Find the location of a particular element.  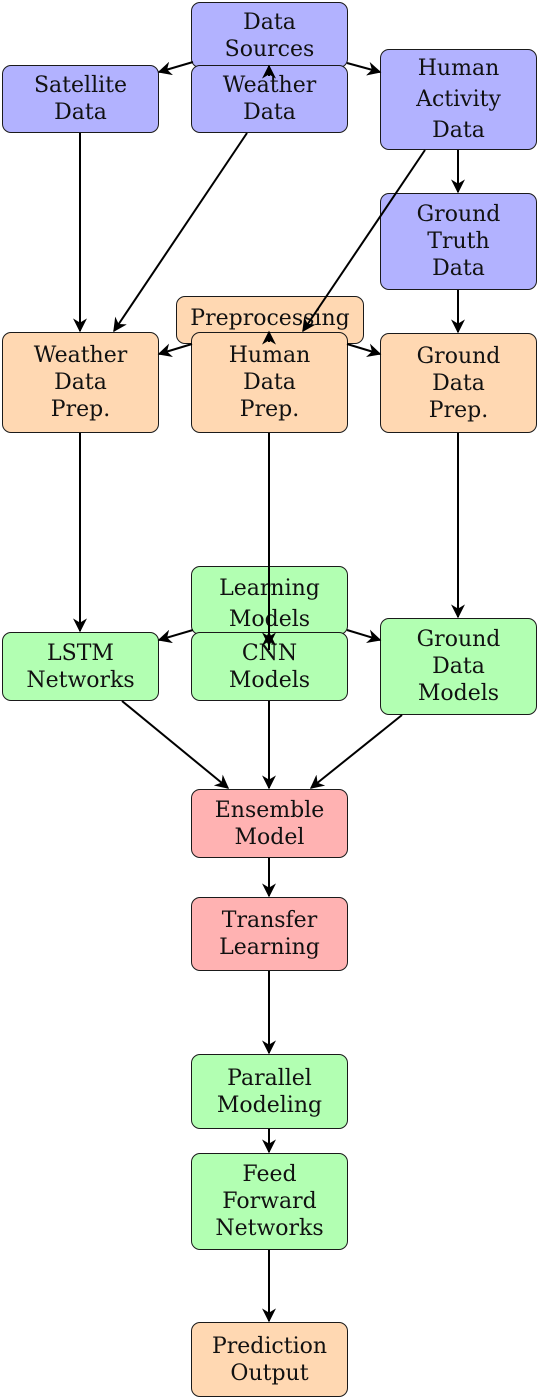

node-weather-data: Weather Data is located at coordinates (269, 99).